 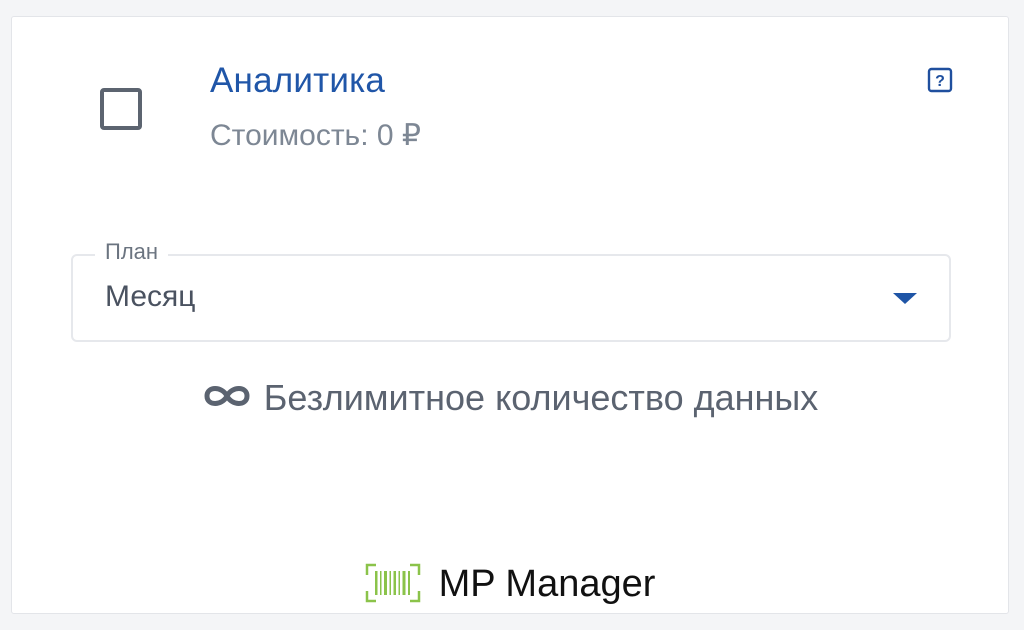 I want to click on infinity-icon, so click(x=227, y=396).